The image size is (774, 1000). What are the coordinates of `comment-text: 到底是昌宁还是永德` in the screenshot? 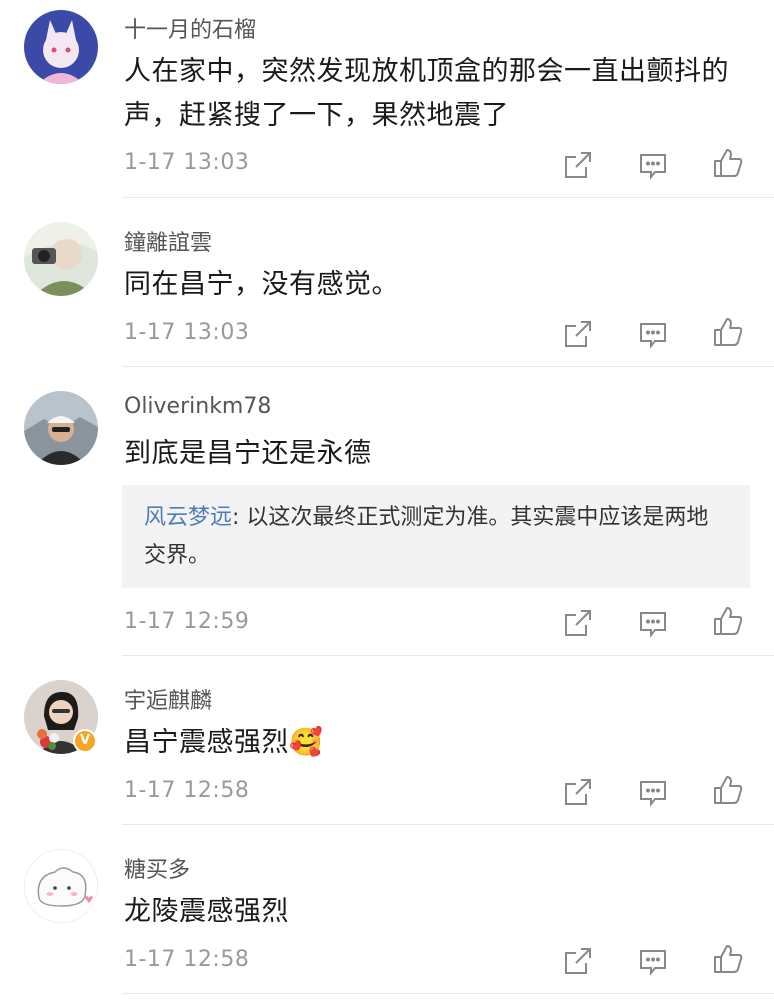 It's located at (248, 453).